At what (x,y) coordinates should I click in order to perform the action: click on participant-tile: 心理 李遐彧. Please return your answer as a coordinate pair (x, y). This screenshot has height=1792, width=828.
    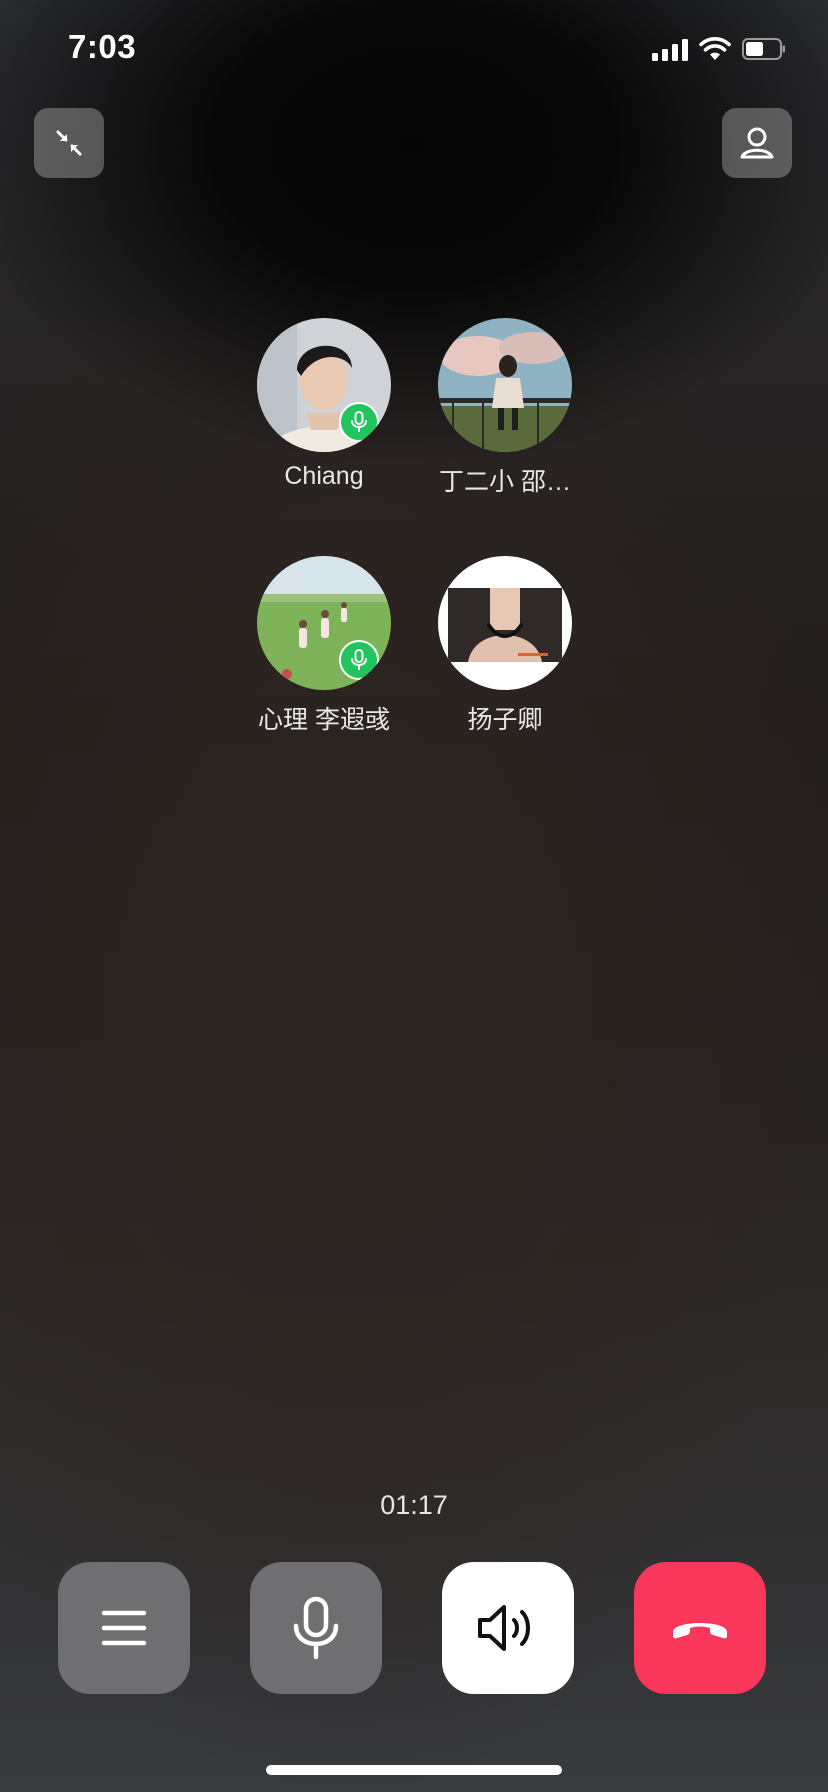
    Looking at the image, I should click on (324, 646).